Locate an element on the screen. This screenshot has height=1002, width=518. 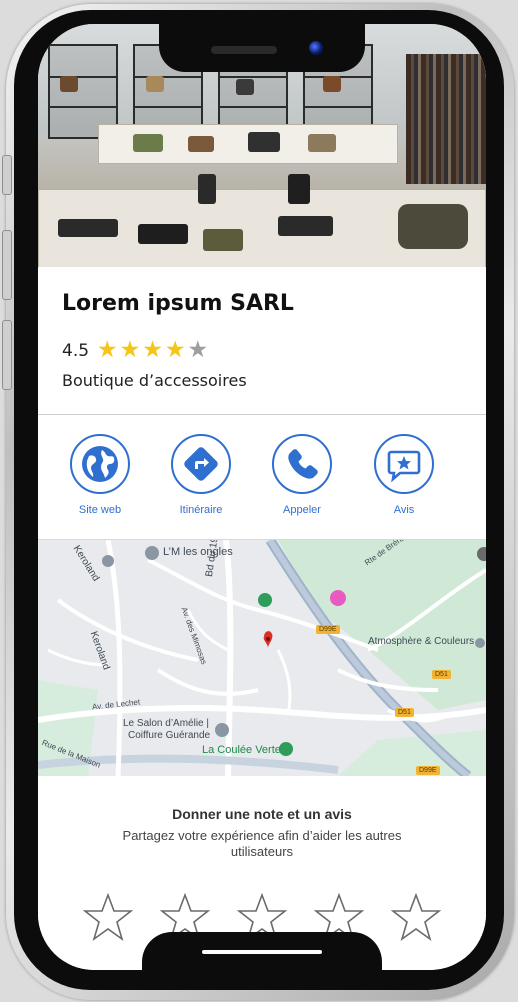
rating-row: 4.5 ★ ★ ★ ★ ★ is located at coordinates (136, 350).